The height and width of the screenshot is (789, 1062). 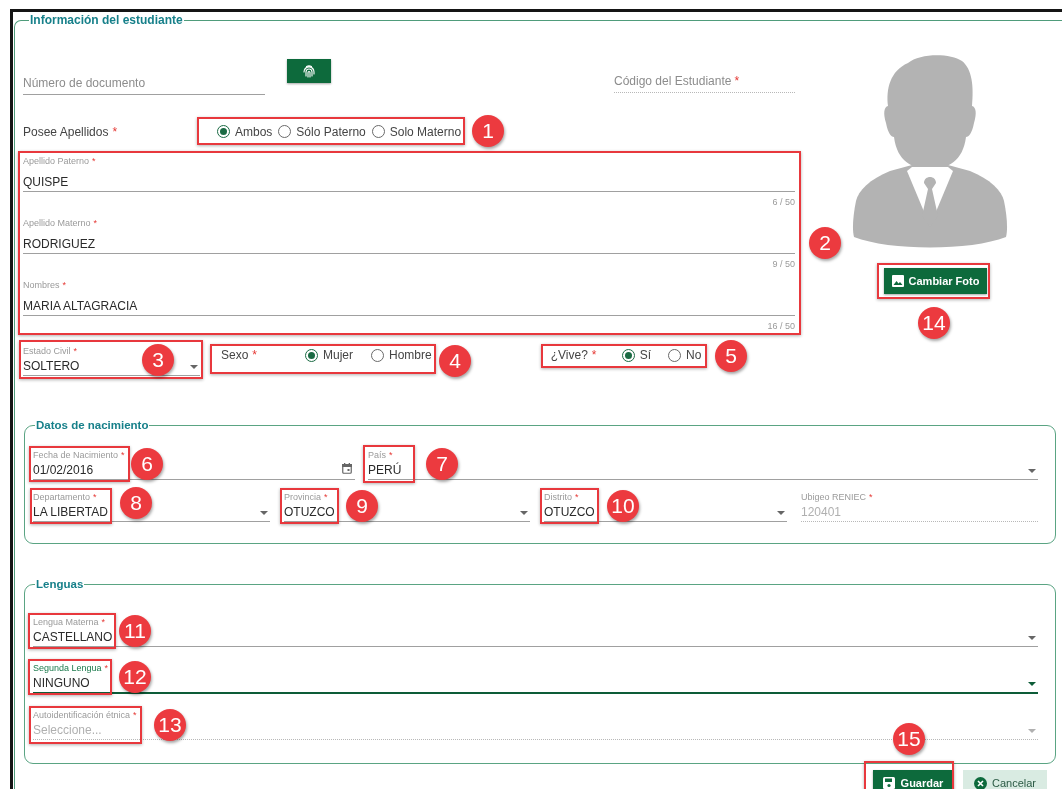 I want to click on step-badge: 6, so click(x=147, y=464).